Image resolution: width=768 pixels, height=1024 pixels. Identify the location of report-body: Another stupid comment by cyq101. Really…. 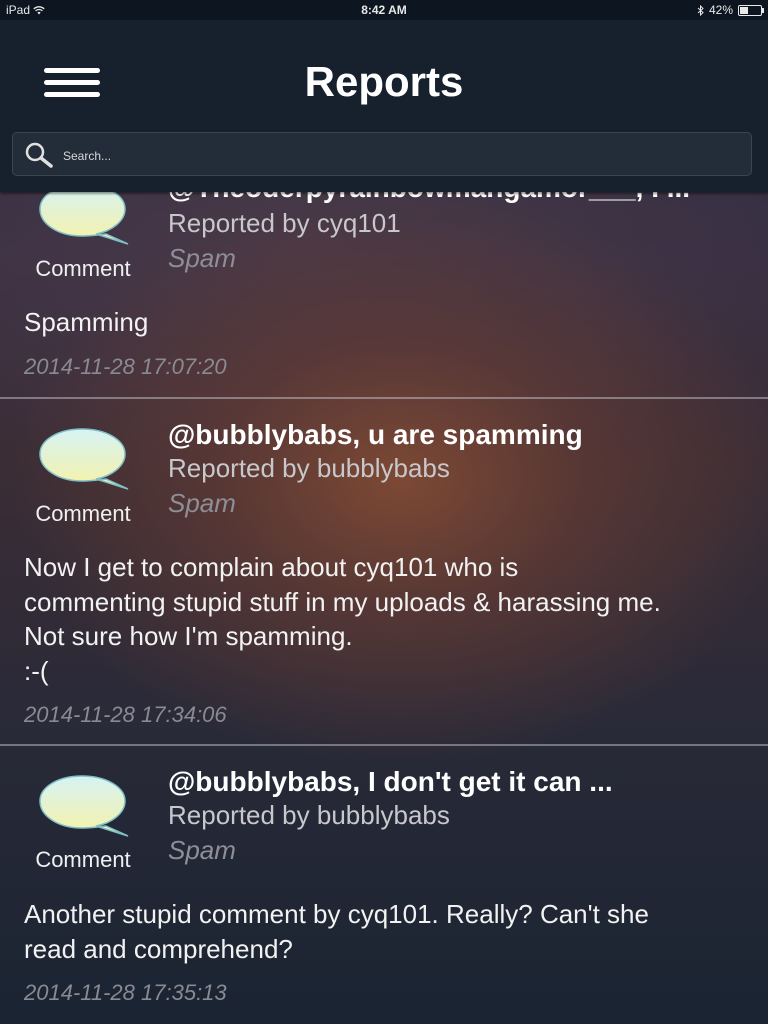
(336, 931).